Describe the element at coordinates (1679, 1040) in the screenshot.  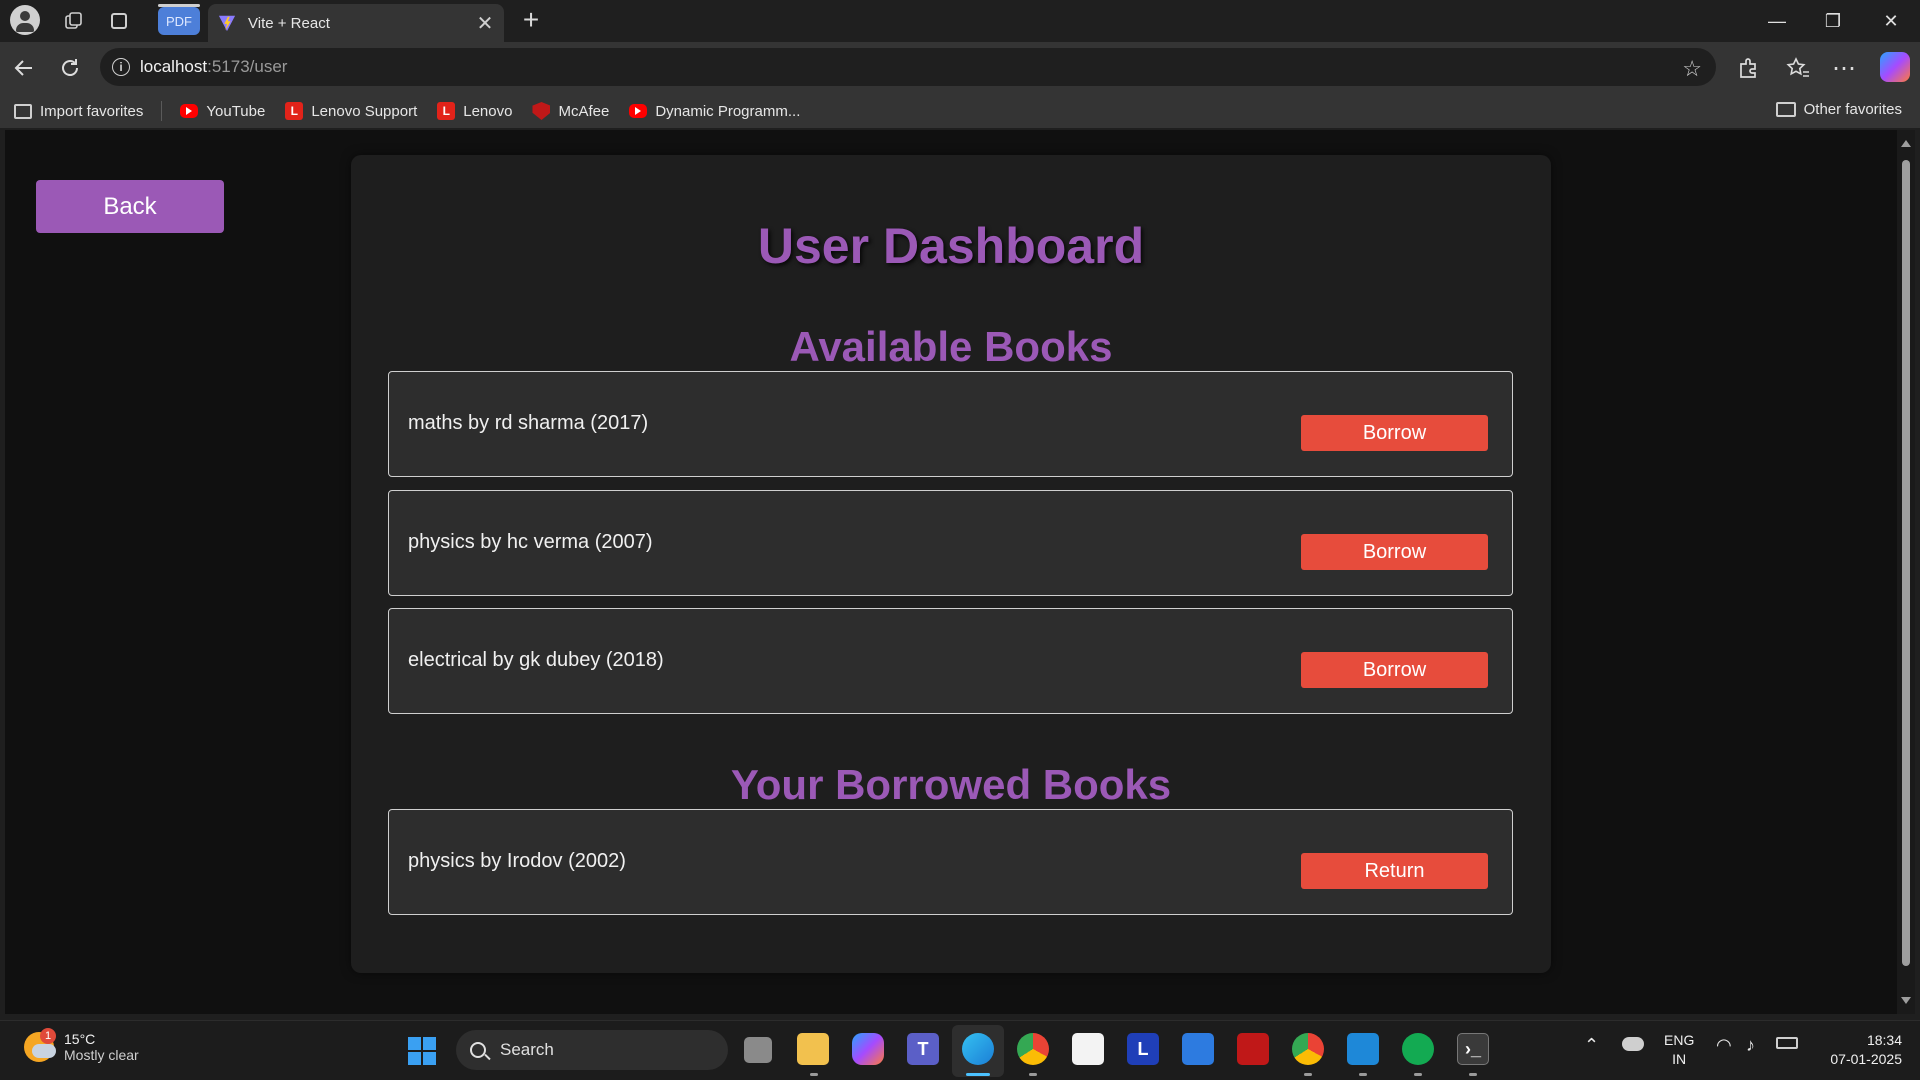
I see `lang-code: ENG` at that location.